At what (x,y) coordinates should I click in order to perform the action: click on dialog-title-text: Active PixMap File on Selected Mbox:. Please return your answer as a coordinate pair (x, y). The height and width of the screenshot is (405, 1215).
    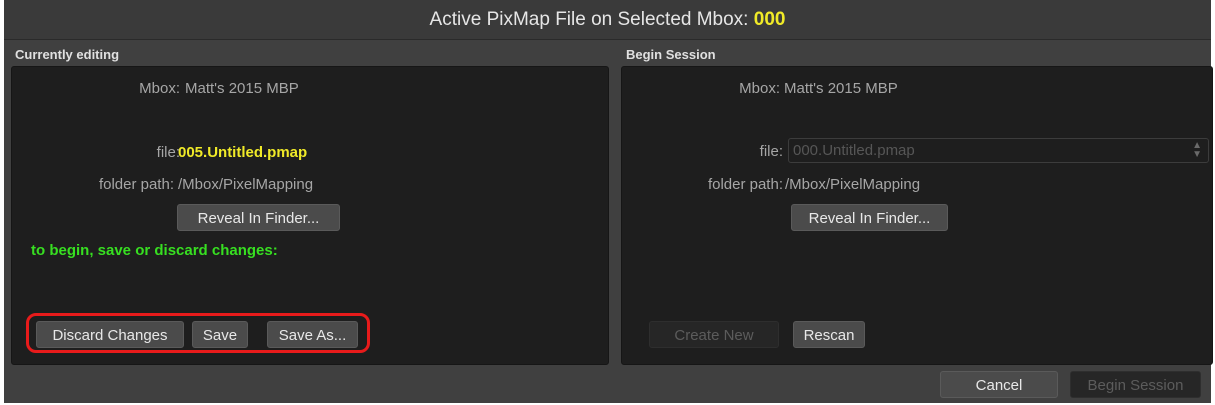
    Looking at the image, I should click on (589, 19).